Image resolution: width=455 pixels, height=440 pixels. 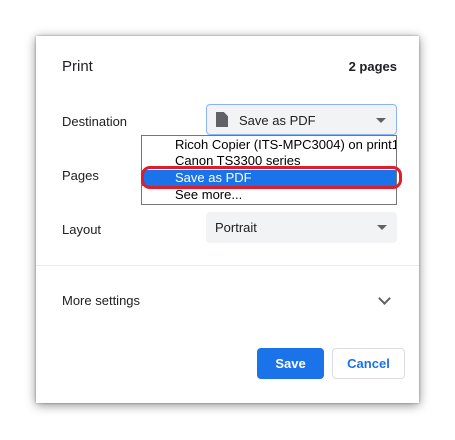 I want to click on destination-select: Save as PDF, so click(x=301, y=119).